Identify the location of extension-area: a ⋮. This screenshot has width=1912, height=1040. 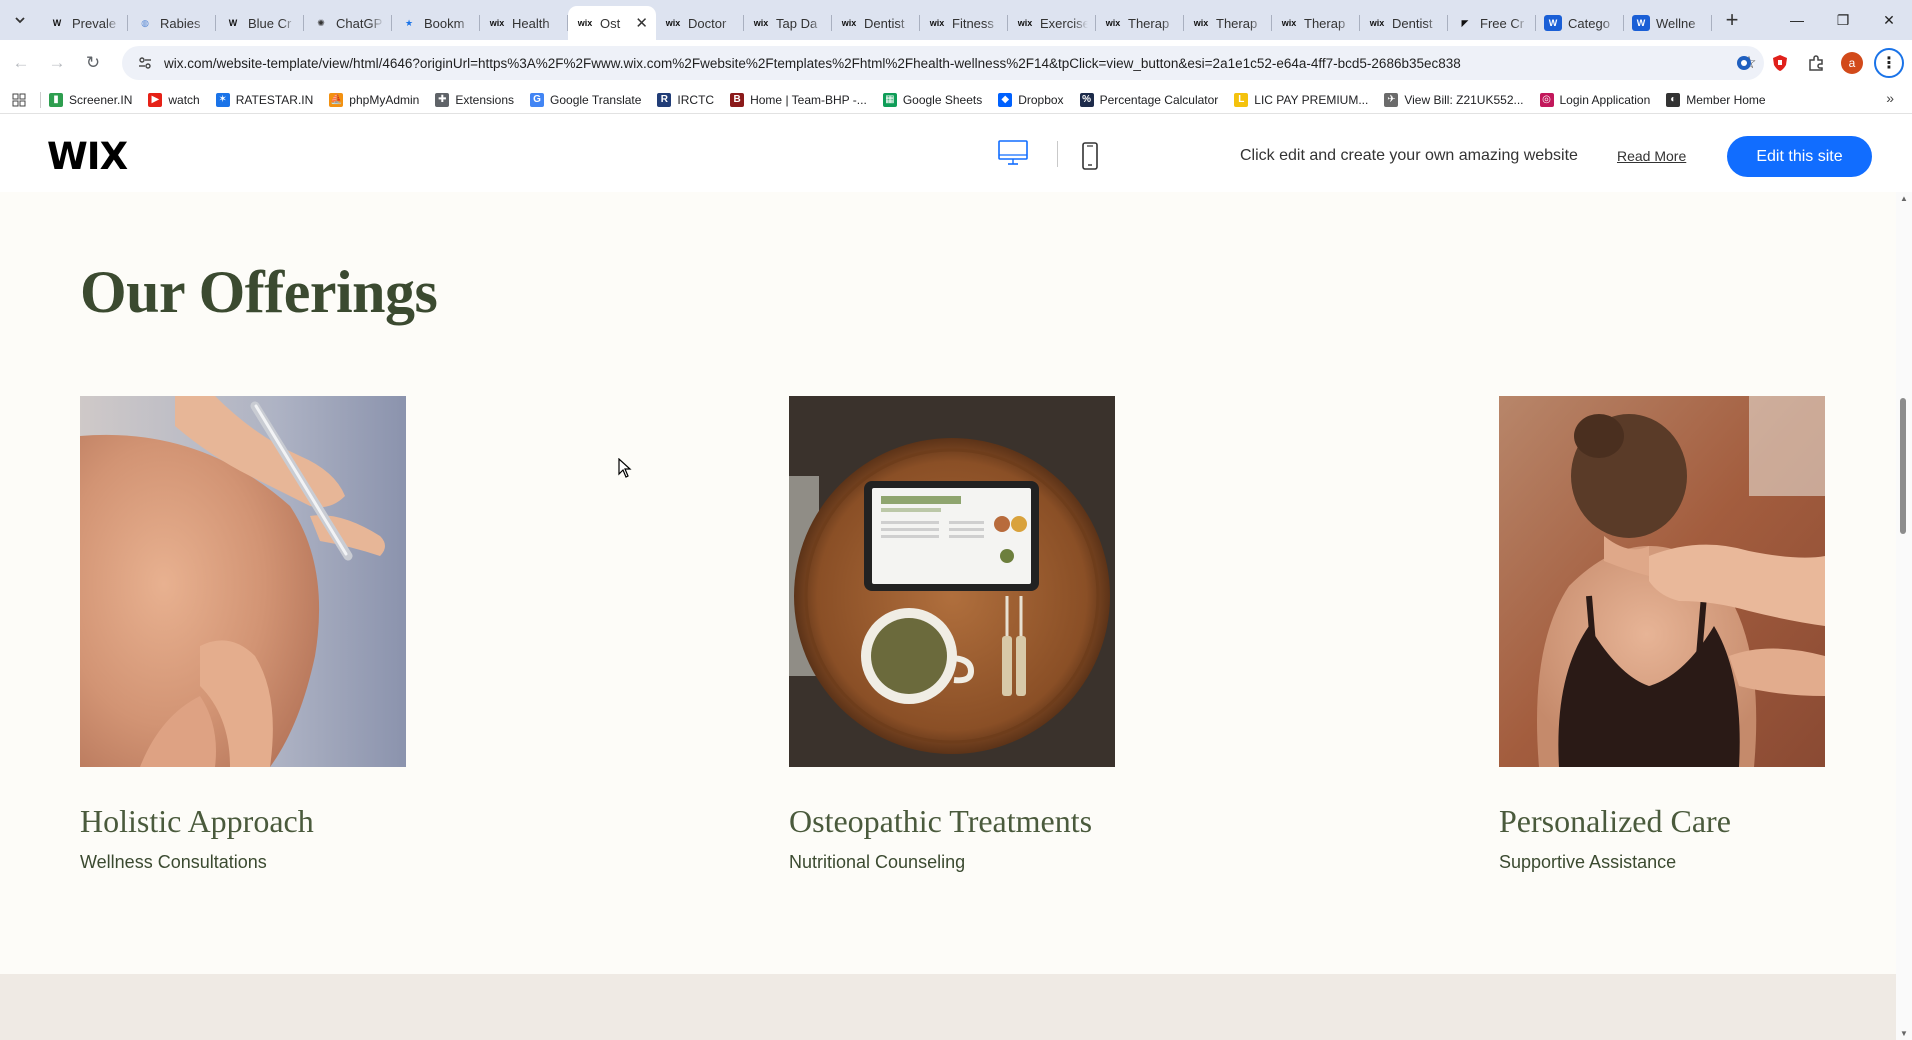
(1817, 63).